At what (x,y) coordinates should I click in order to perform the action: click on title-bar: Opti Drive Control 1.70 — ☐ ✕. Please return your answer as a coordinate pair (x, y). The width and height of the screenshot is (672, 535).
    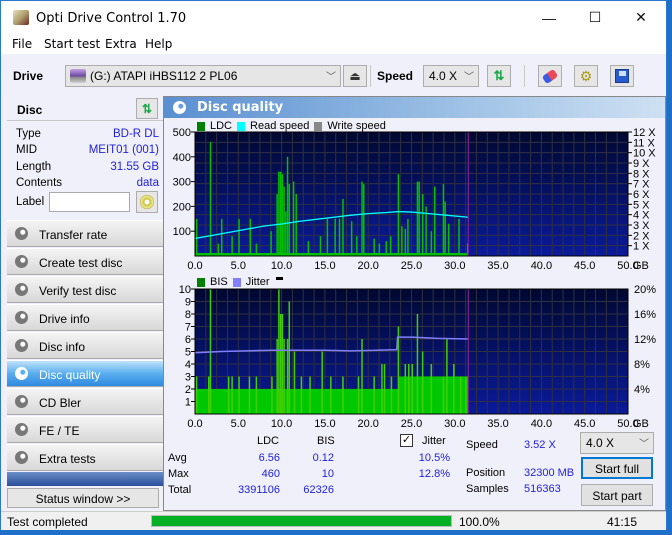
    Looking at the image, I should click on (333, 17).